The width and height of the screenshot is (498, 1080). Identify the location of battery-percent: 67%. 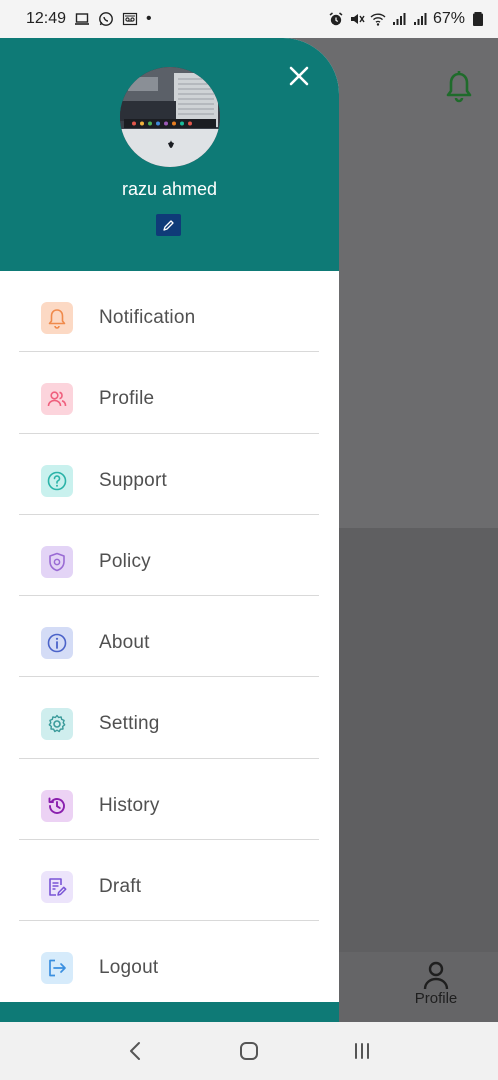
(448, 18).